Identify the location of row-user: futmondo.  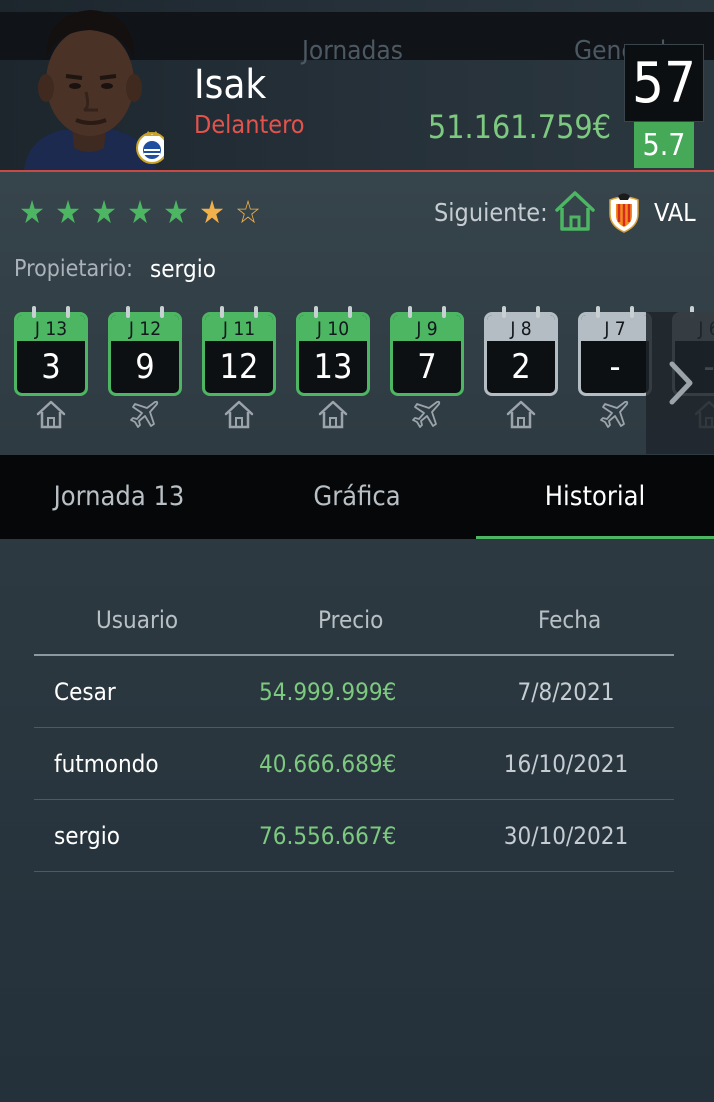
(106, 764).